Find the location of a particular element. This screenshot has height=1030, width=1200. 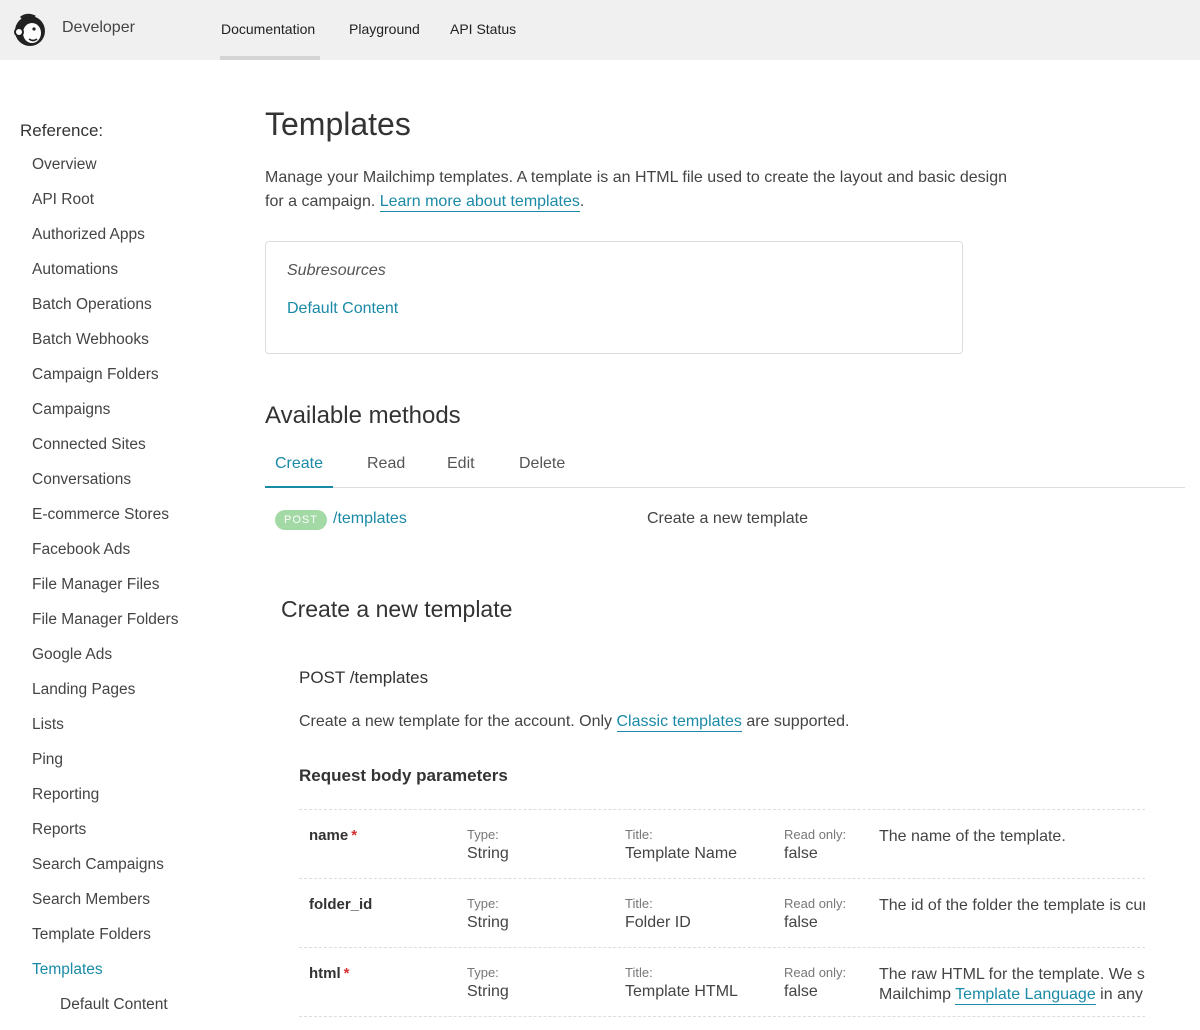

nav-active-indicator is located at coordinates (270, 58).